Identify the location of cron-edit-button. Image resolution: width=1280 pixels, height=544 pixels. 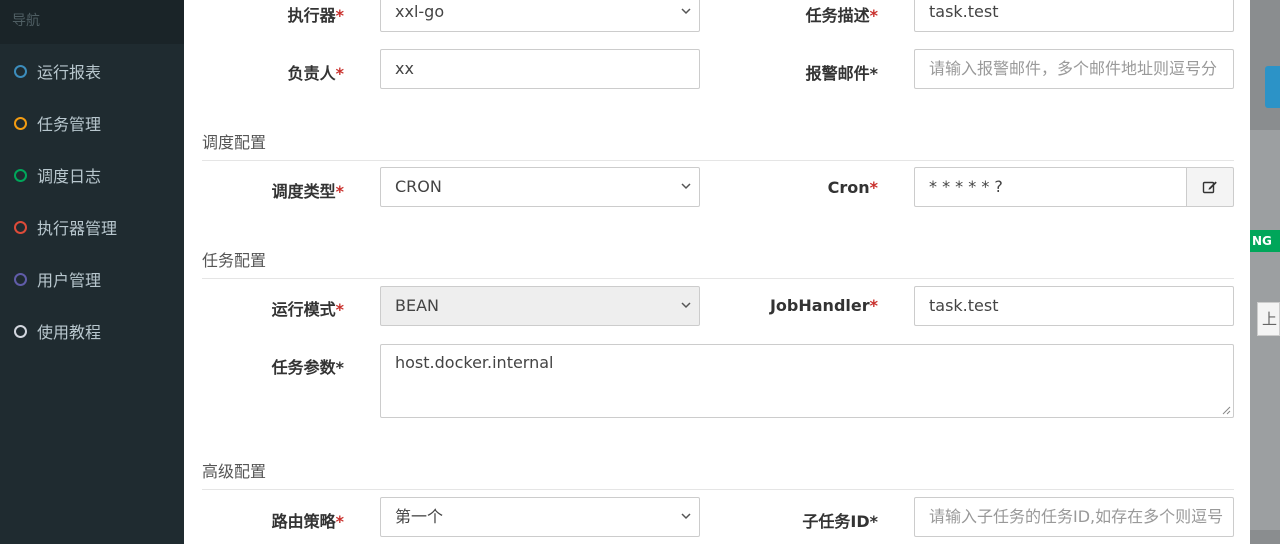
(1210, 187).